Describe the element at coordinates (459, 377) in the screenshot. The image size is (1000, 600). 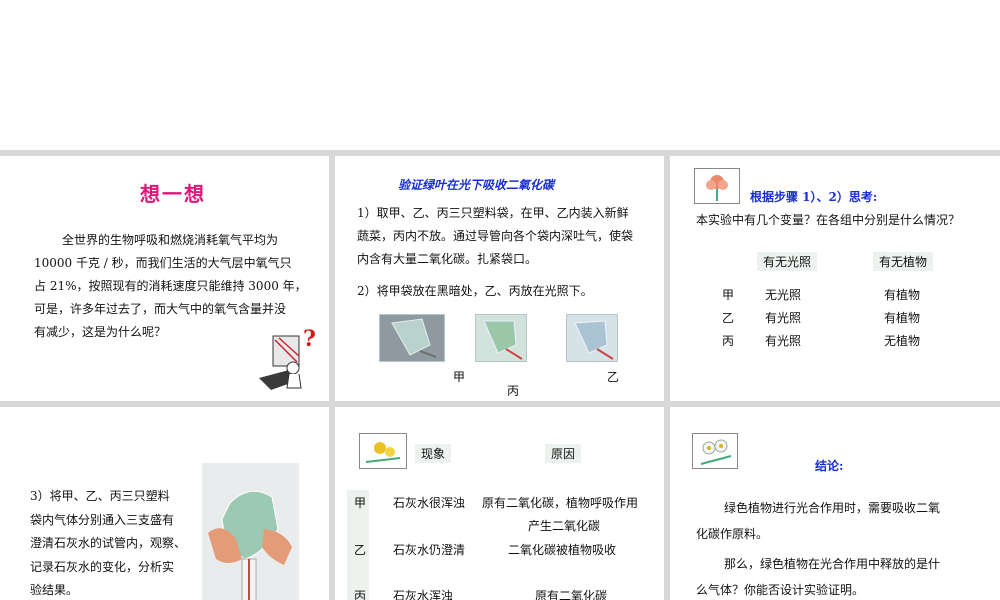
I see `label-jia: 甲` at that location.